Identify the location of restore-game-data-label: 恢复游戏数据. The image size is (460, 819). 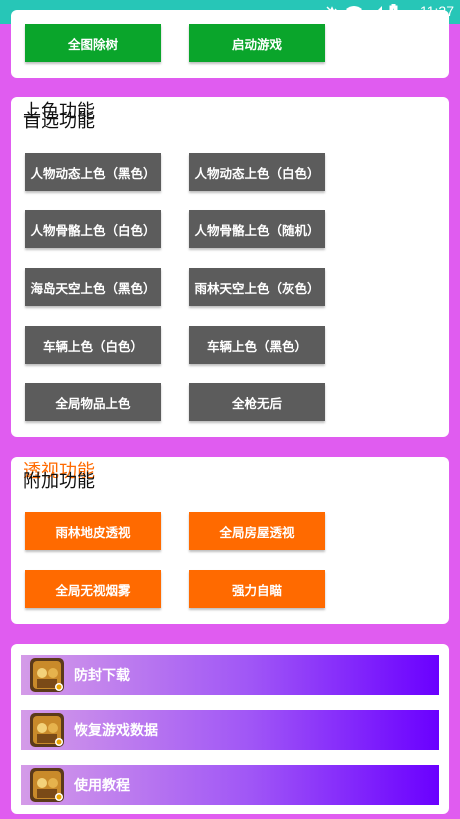
(116, 731).